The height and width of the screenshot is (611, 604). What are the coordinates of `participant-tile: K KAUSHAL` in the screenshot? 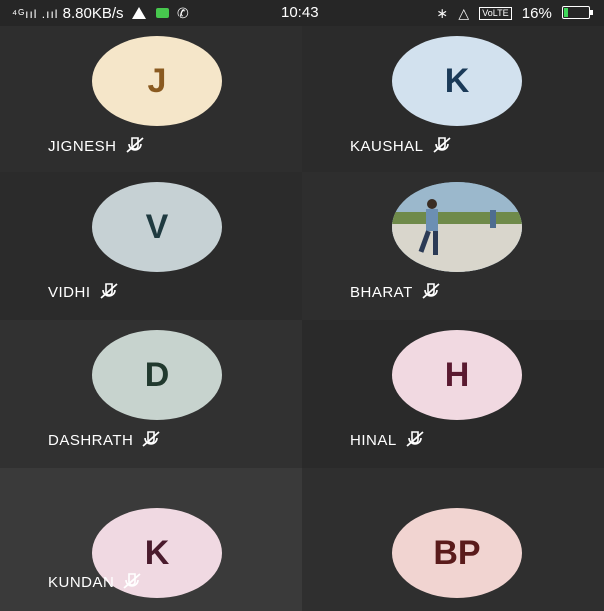 It's located at (453, 99).